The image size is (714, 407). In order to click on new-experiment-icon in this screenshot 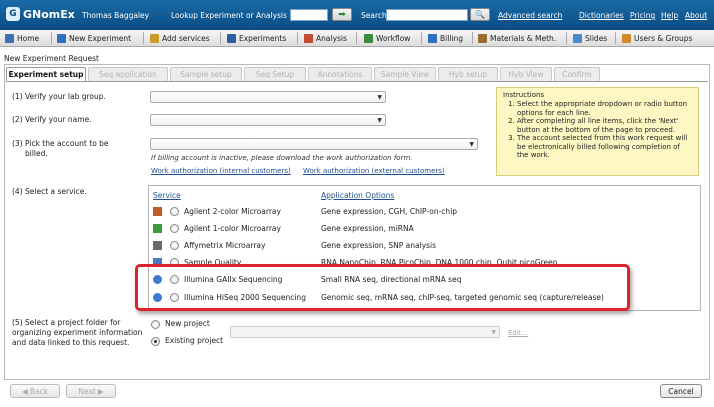, I will do `click(61, 38)`.